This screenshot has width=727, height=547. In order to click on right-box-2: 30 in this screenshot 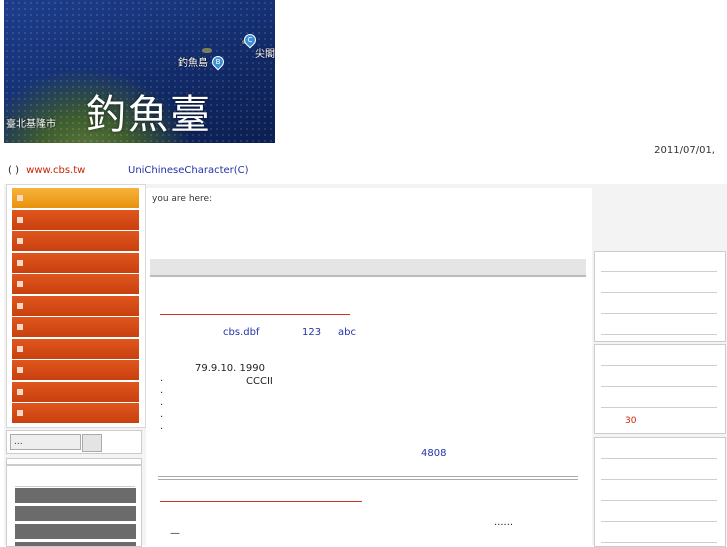, I will do `click(660, 389)`.